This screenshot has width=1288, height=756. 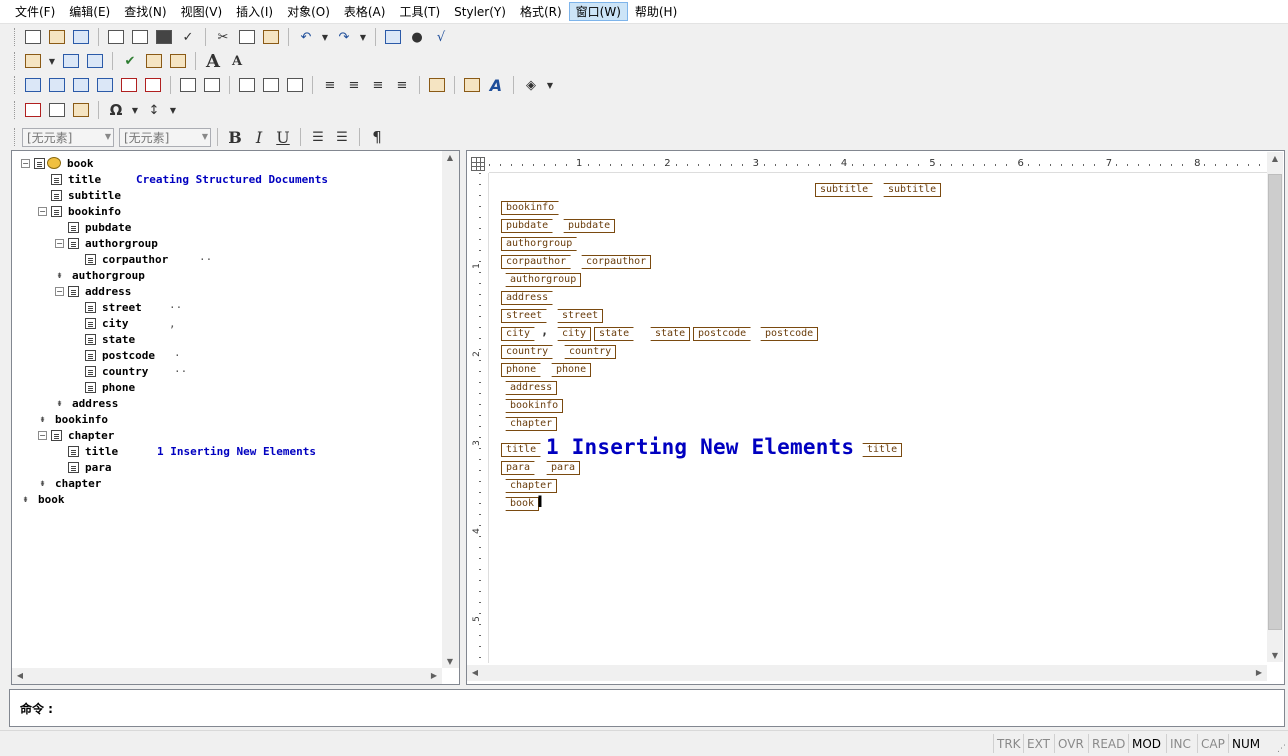 What do you see at coordinates (81, 37) in the screenshot?
I see `save-icon` at bounding box center [81, 37].